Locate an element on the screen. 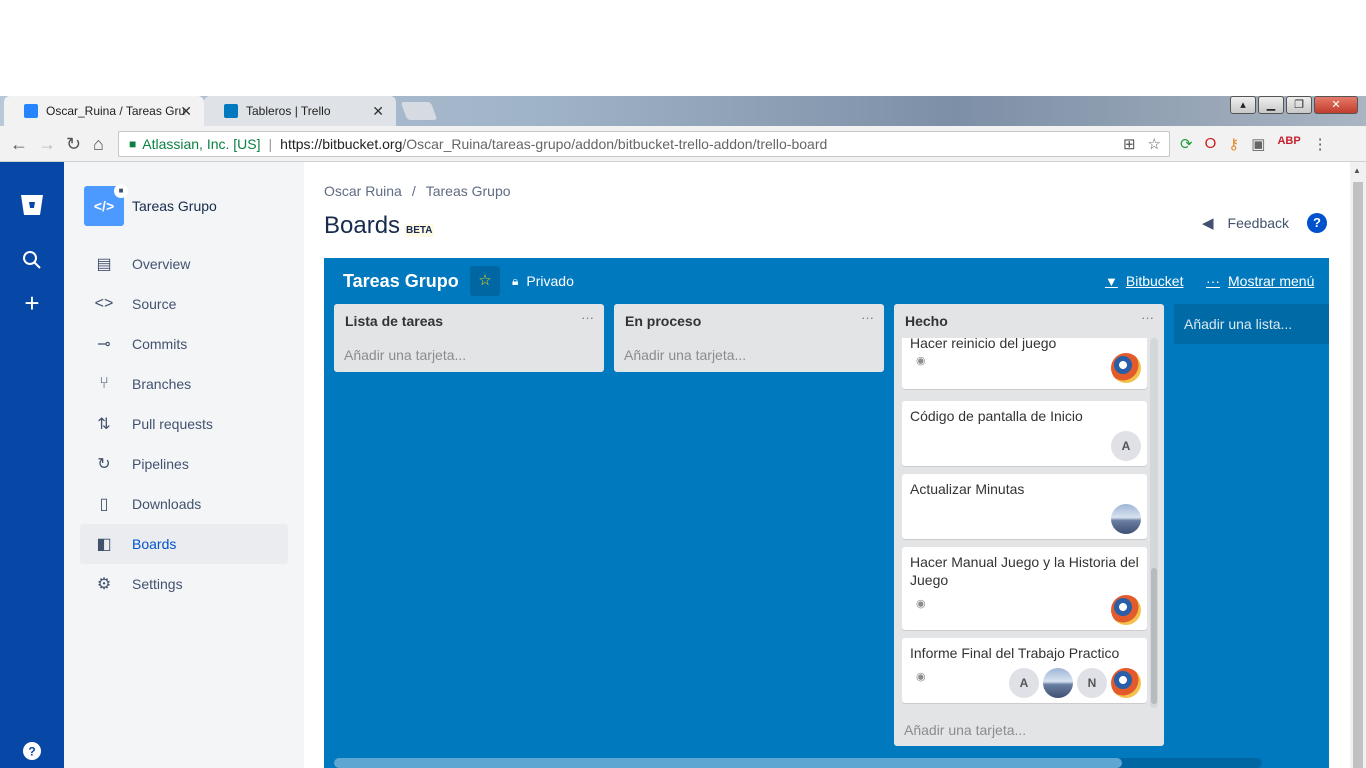  board-name: Tareas Grupo is located at coordinates (401, 281).